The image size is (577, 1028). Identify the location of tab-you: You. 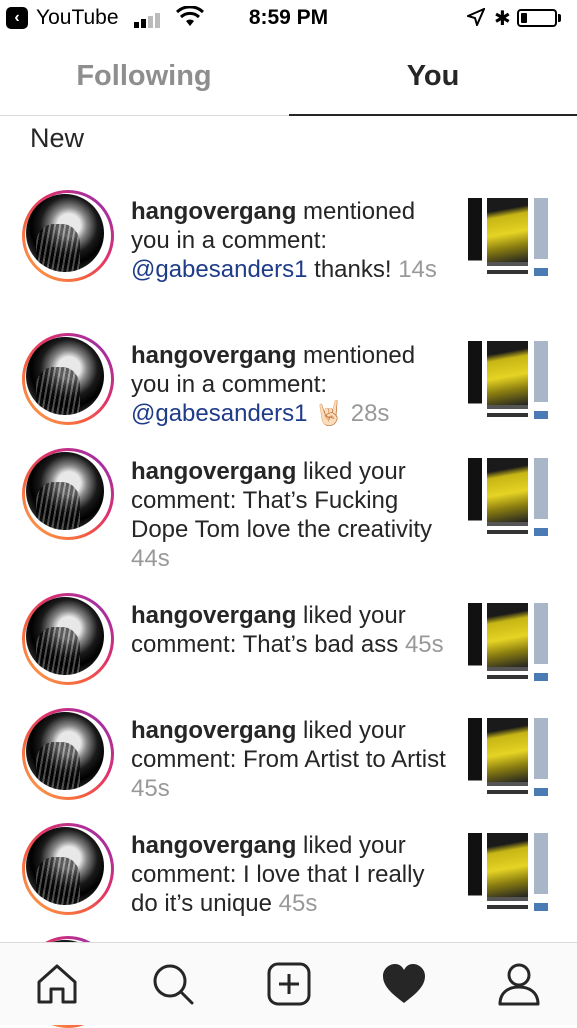
(433, 77).